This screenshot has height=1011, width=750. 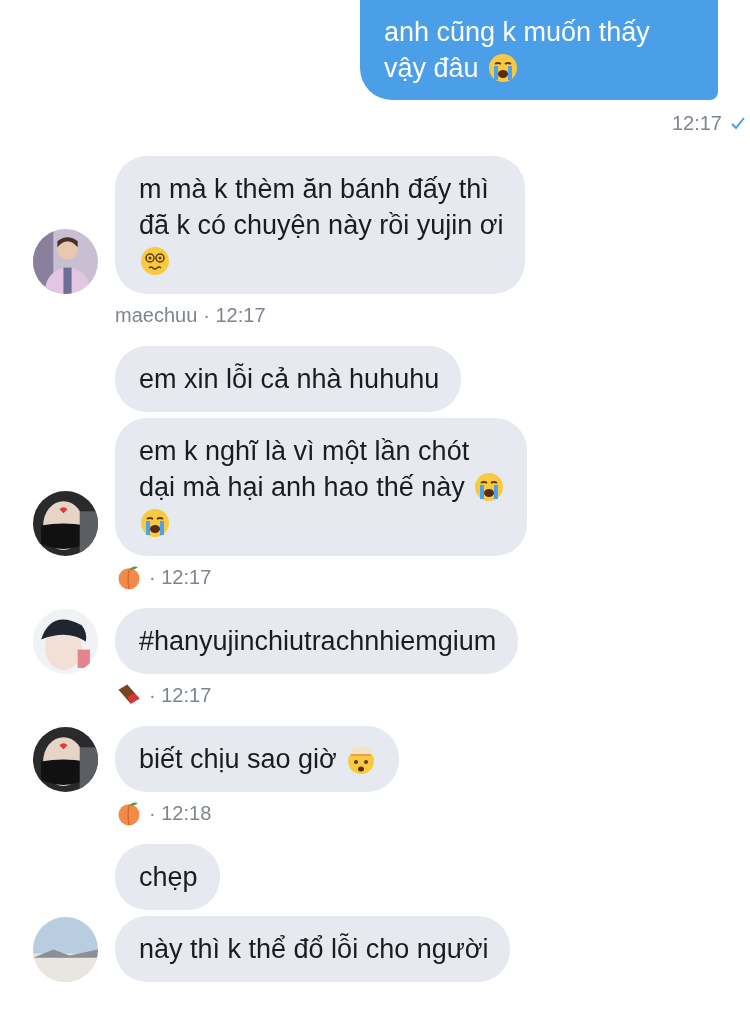 I want to click on message-text: vậy đâu, so click(x=431, y=68).